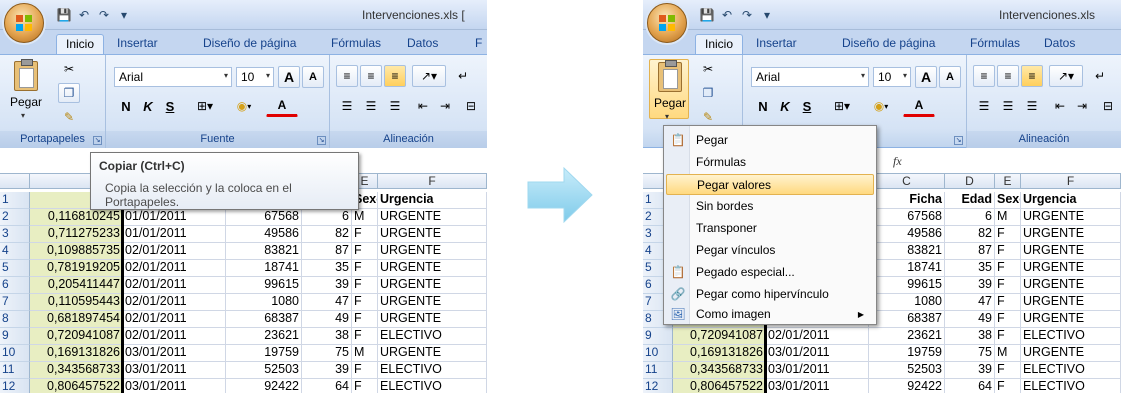  What do you see at coordinates (907, 302) in the screenshot?
I see `table-cell: 1080` at bounding box center [907, 302].